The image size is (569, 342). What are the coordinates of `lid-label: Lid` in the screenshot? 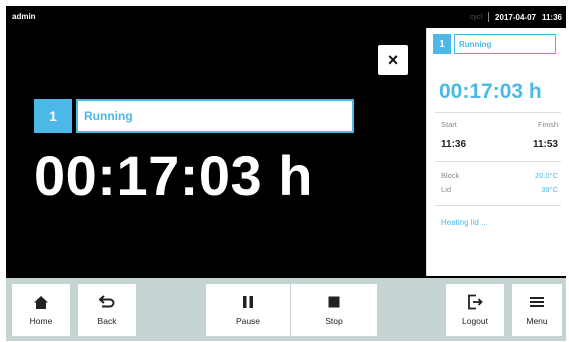 It's located at (446, 189).